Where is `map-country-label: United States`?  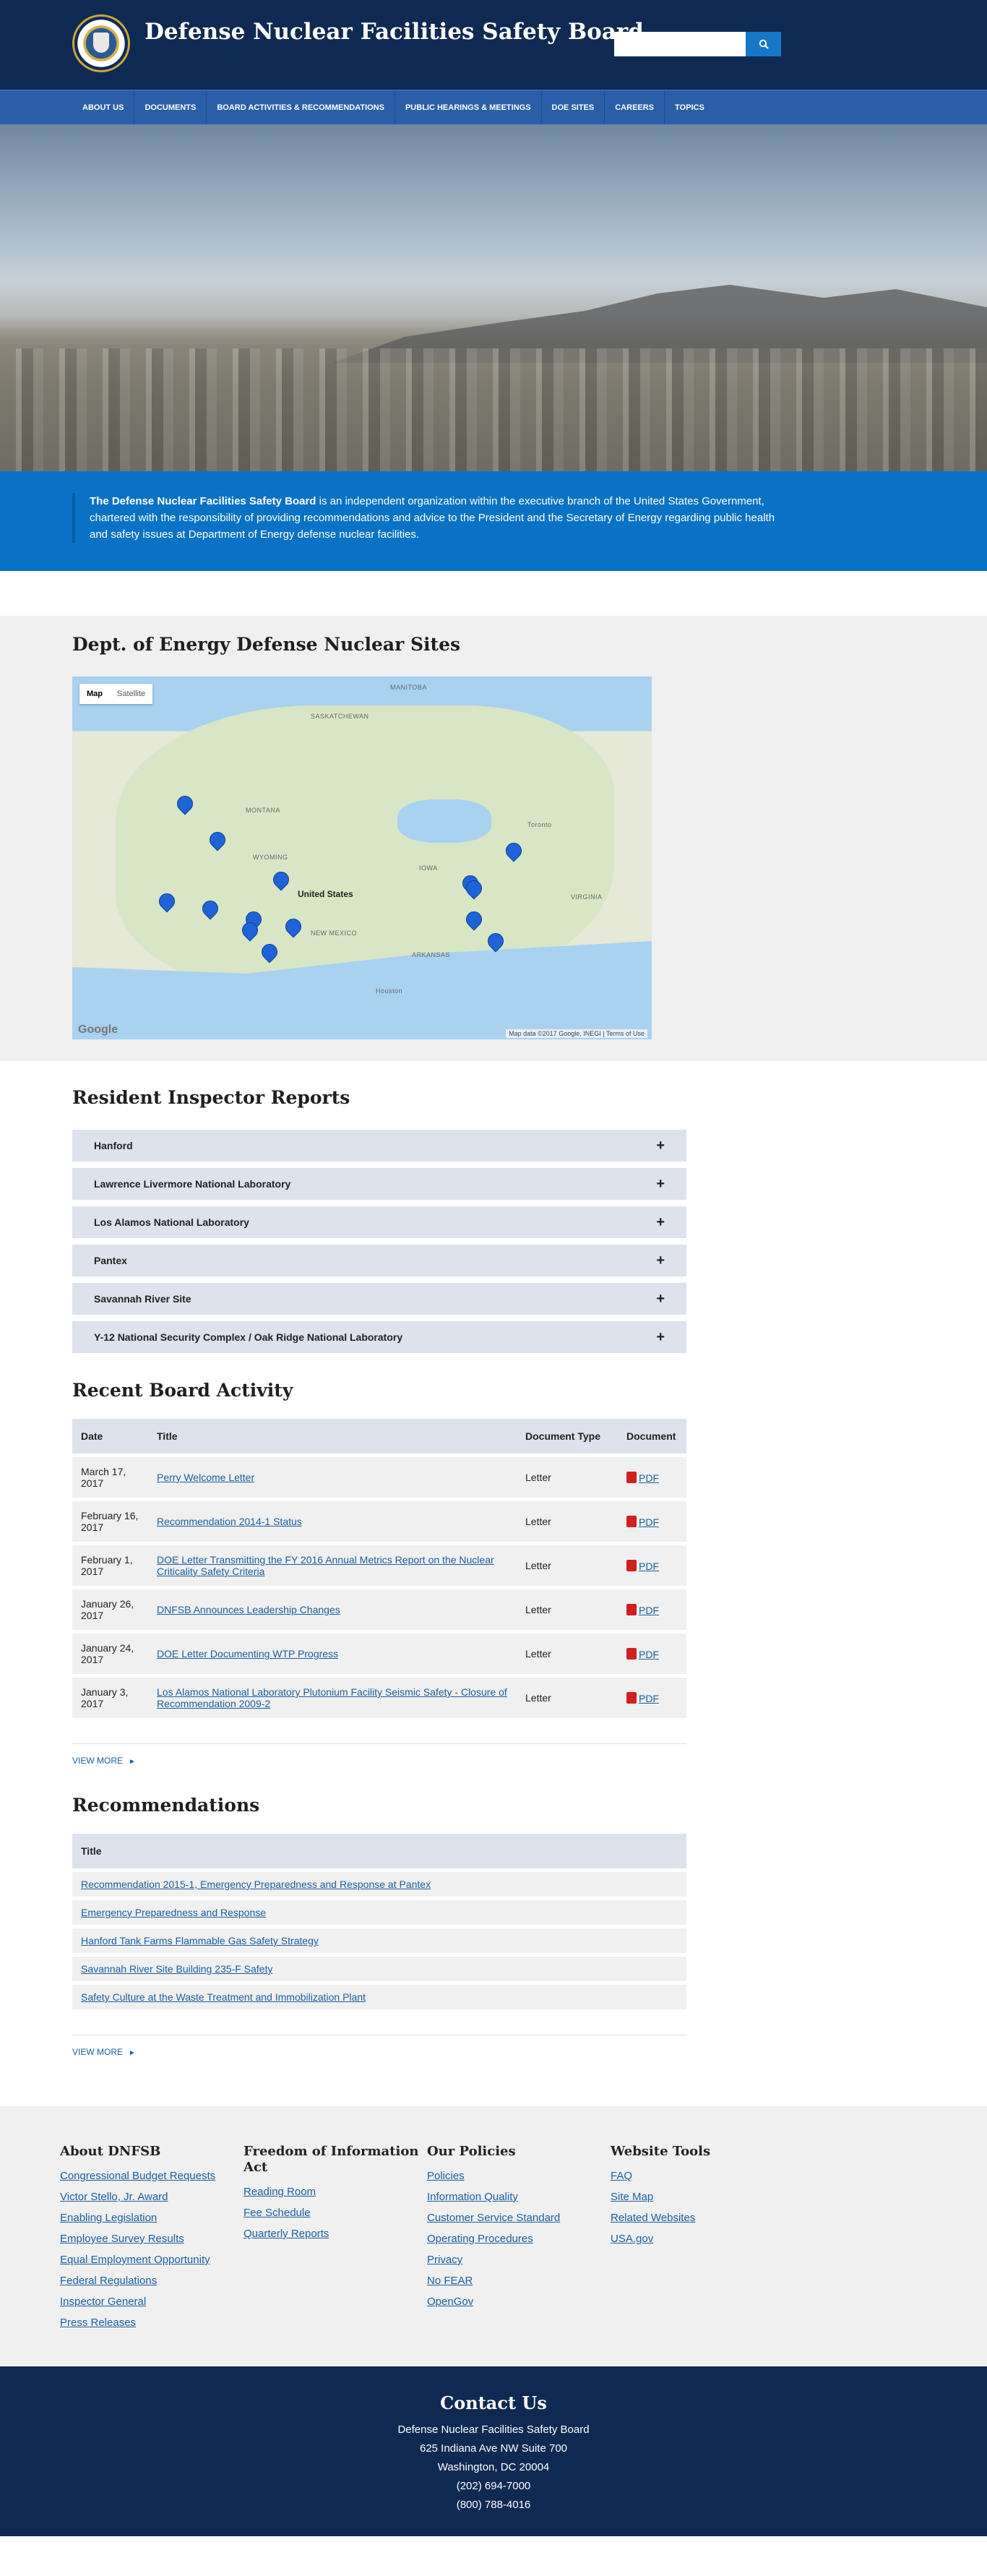 map-country-label: United States is located at coordinates (325, 894).